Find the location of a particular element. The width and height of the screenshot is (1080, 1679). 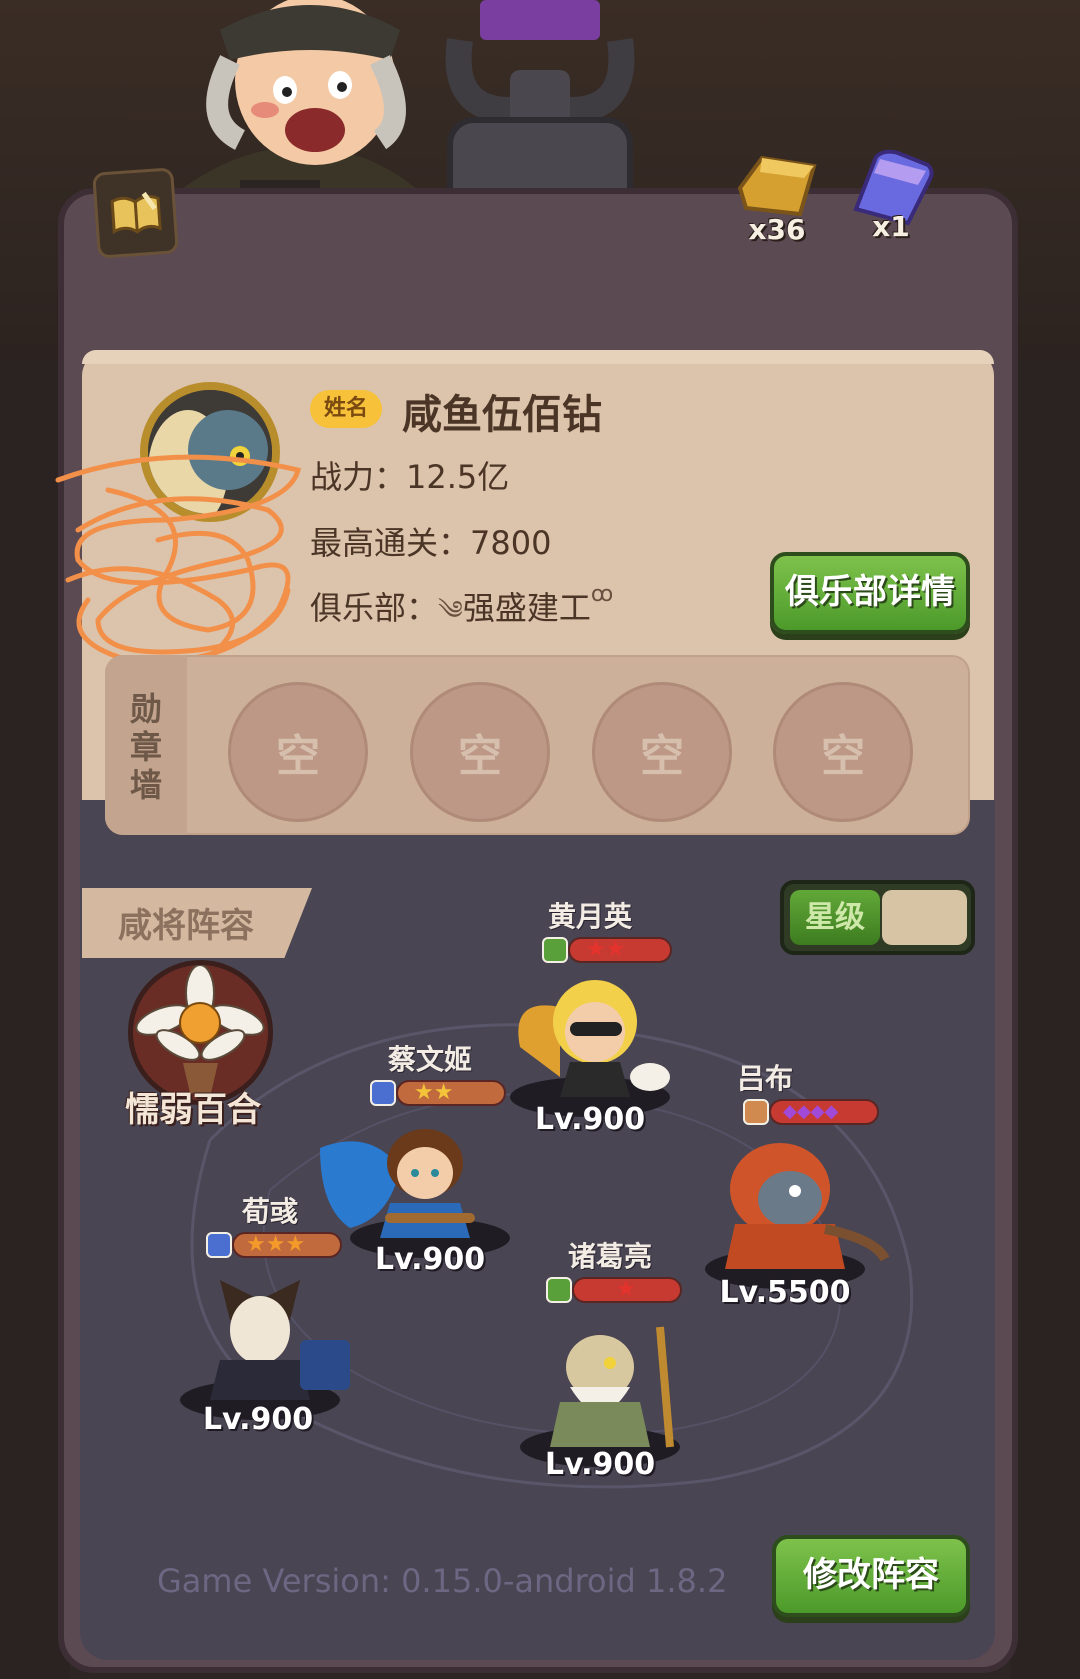

edit-lineup-button: 修改阵容 is located at coordinates (871, 1576).